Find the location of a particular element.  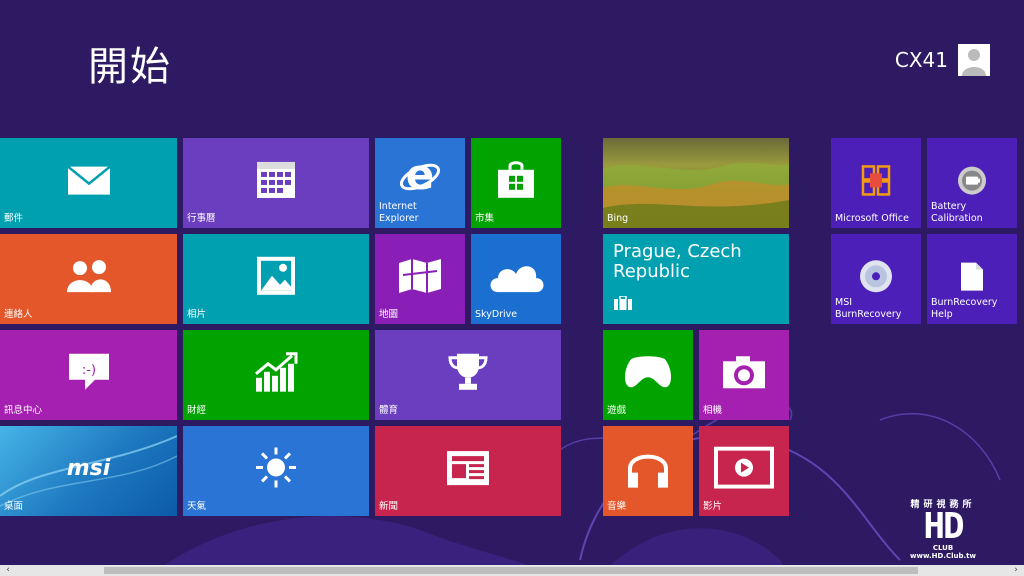

battery-calibration-icon is located at coordinates (972, 181).